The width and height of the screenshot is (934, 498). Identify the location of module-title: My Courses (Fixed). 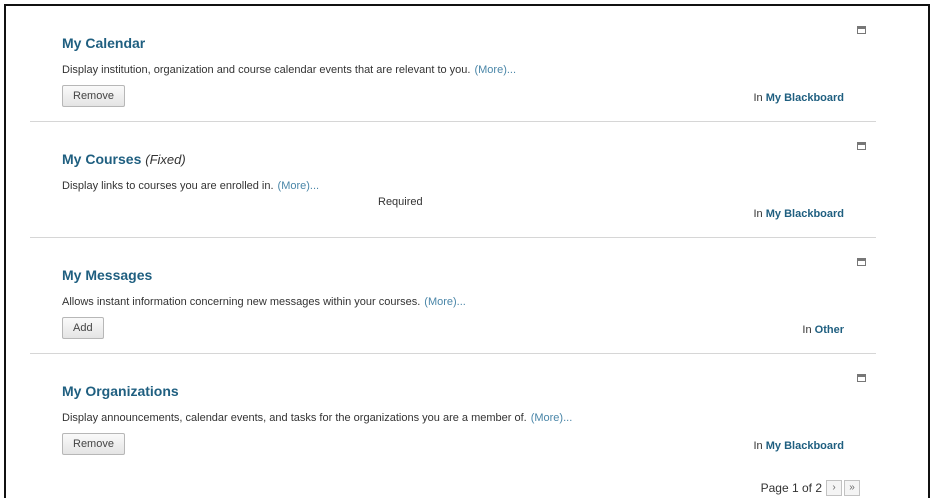
(124, 159).